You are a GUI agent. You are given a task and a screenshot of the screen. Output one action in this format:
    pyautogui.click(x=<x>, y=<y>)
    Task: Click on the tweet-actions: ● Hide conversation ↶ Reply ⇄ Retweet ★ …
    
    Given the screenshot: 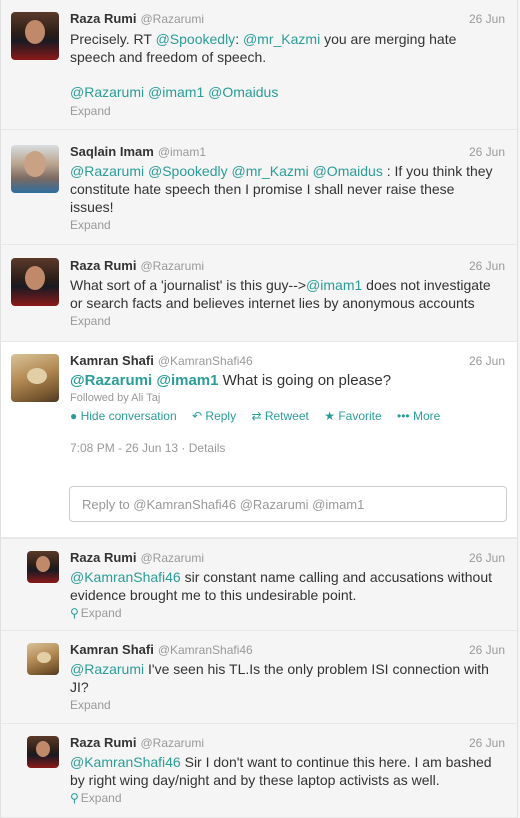 What is the action you would take?
    pyautogui.click(x=261, y=416)
    